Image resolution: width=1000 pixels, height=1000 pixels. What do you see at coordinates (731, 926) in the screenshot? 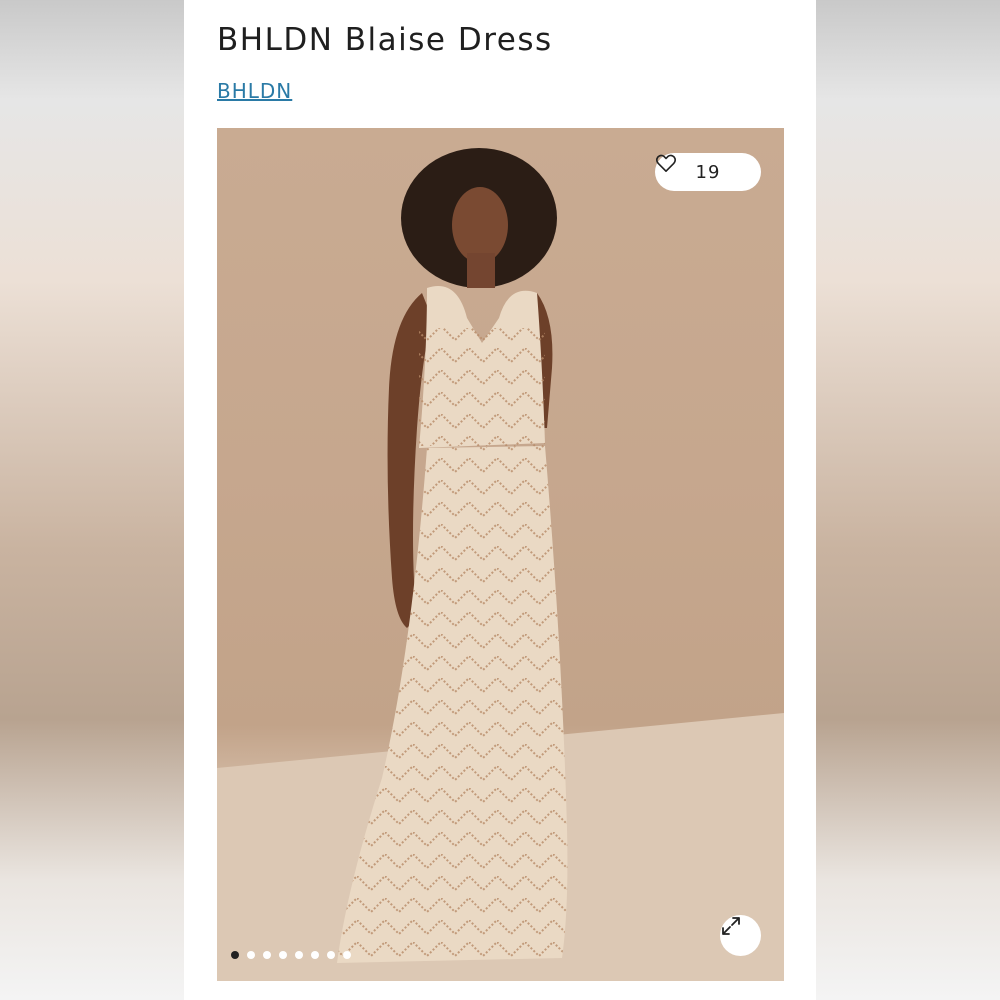
I see `expand-icon` at bounding box center [731, 926].